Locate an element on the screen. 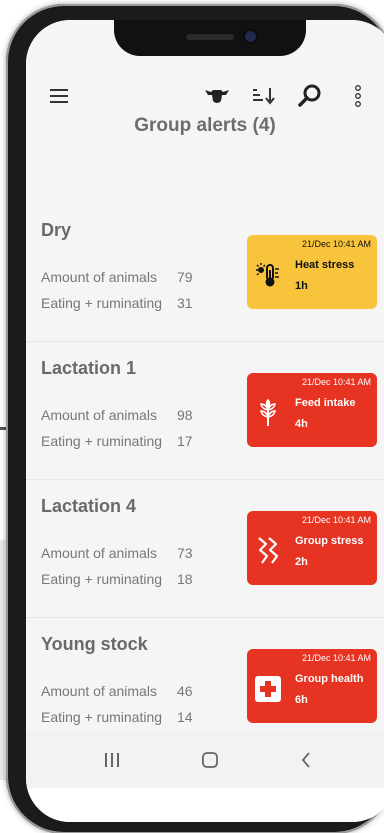 This screenshot has height=833, width=384. amount-value: 46 is located at coordinates (185, 691).